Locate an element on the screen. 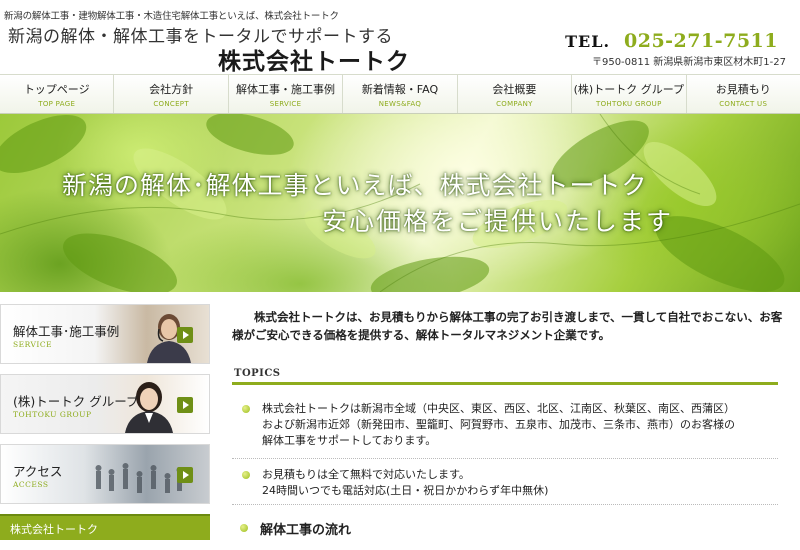 This screenshot has height=550, width=800. nav-item-service: 解体工事・施工事例 SERVICE is located at coordinates (286, 94).